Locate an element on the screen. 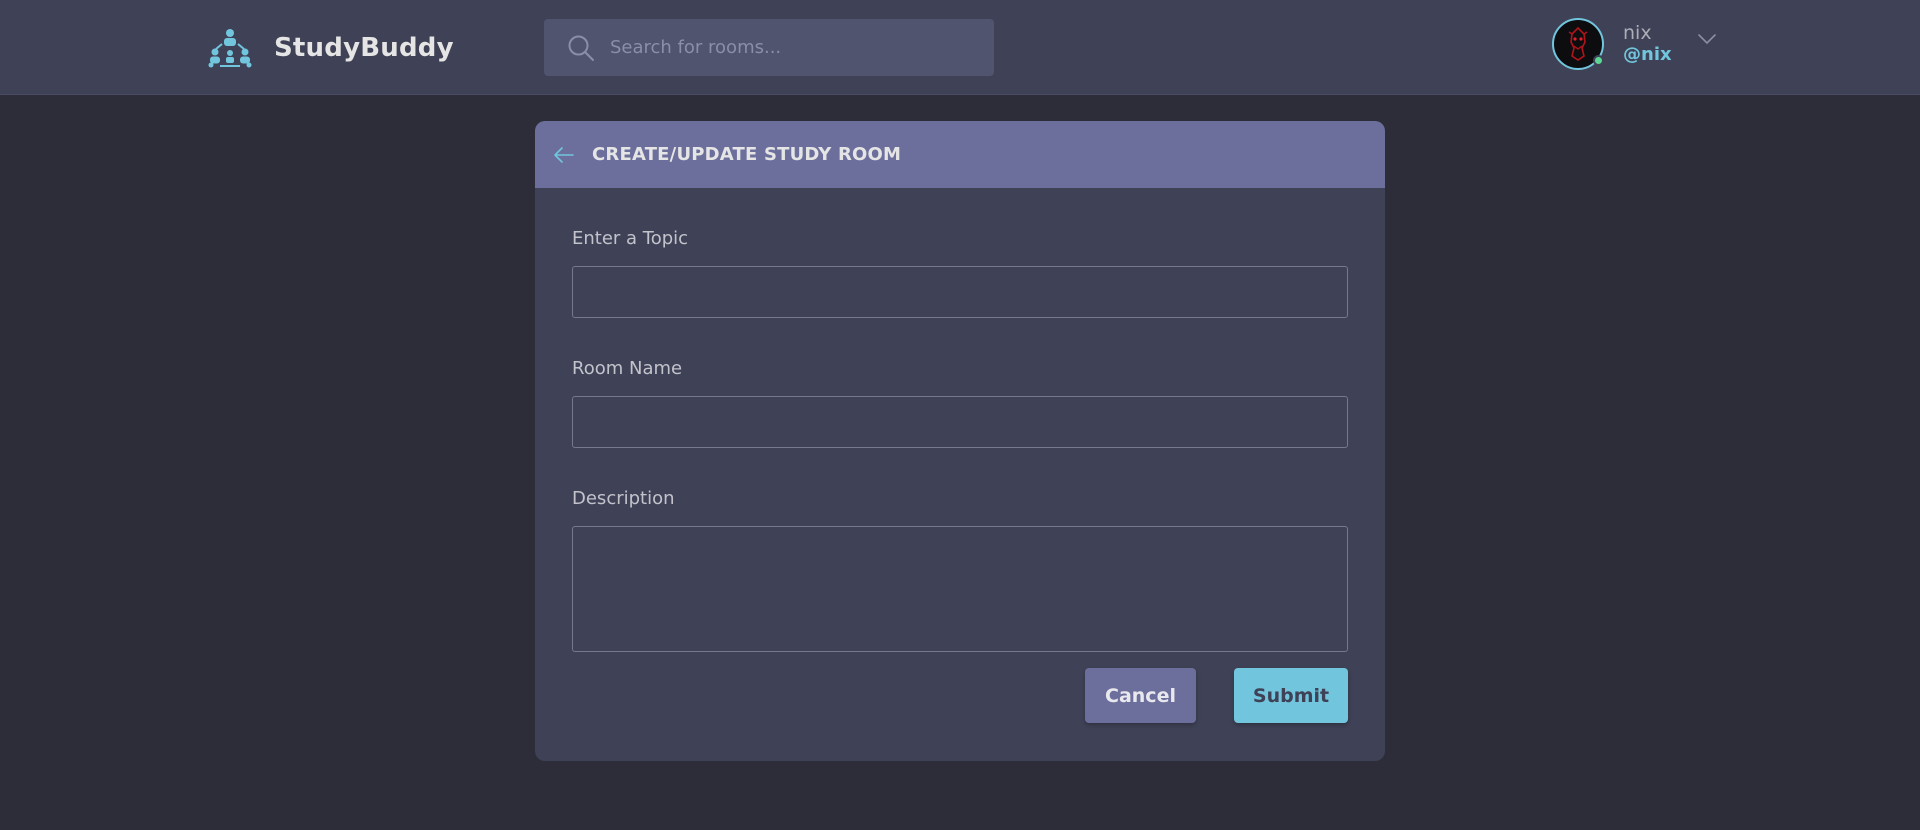  app-name: StudyBuddy is located at coordinates (364, 48).